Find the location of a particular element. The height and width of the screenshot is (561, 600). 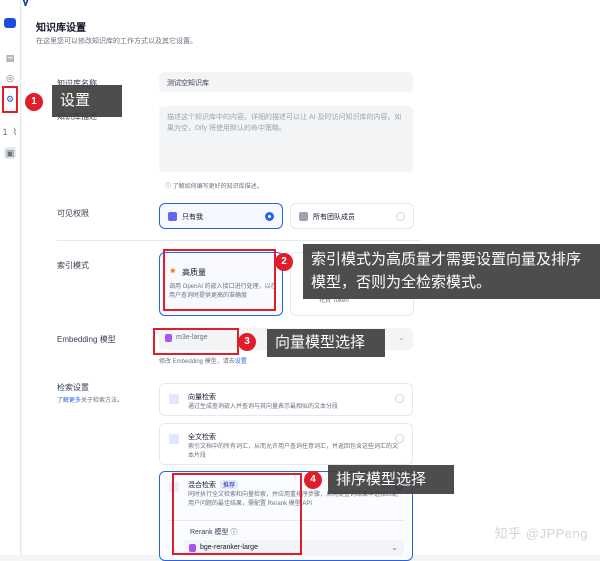

visibility-option-label: 只有我 is located at coordinates (192, 217).